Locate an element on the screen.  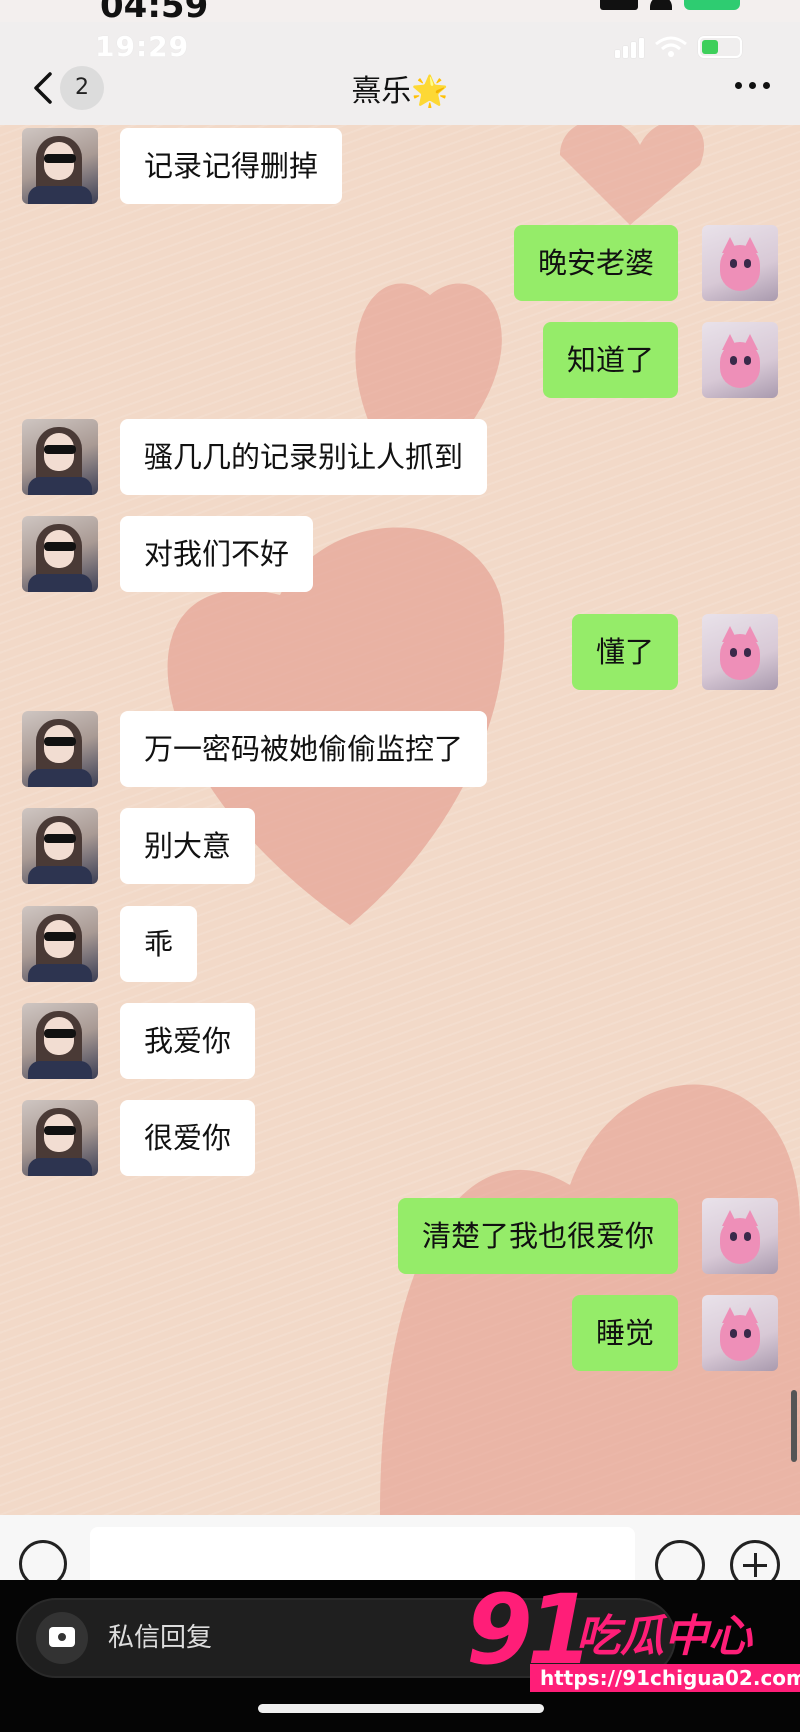
incoming-message-bubble: 骚几几的记录别让人抓到 is located at coordinates (304, 457).